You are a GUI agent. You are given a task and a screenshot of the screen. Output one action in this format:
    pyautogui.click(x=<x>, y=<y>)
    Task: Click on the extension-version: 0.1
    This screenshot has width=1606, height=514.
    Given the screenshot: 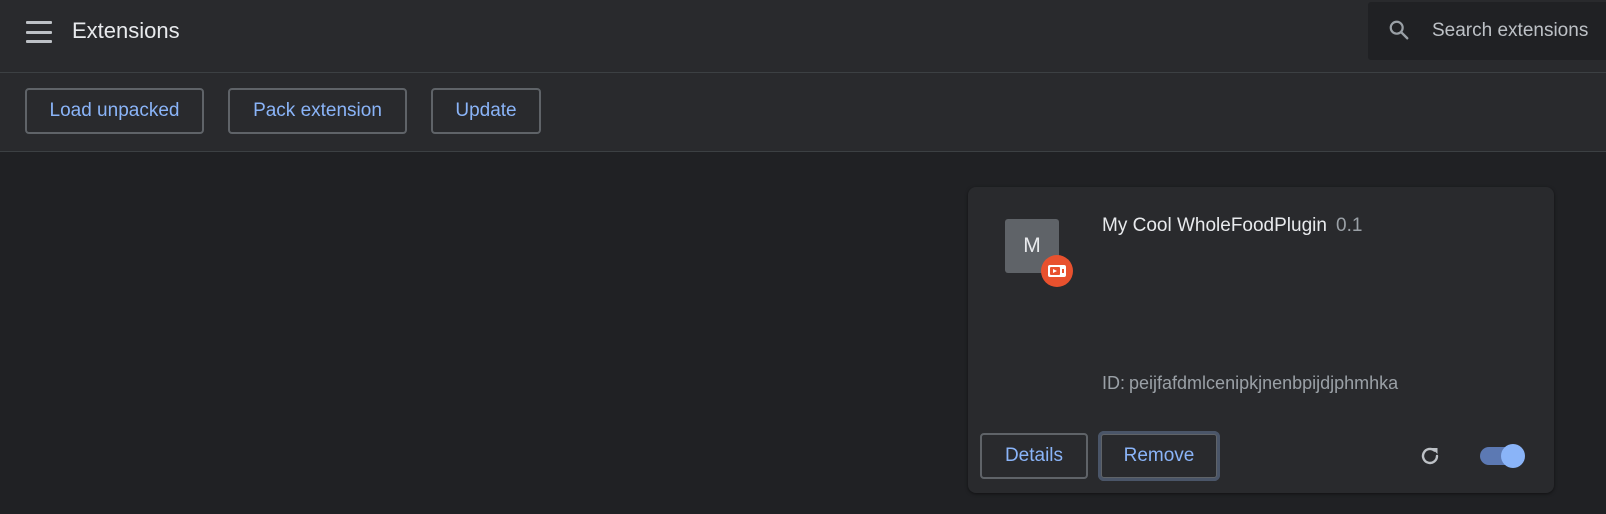 What is the action you would take?
    pyautogui.click(x=1349, y=225)
    